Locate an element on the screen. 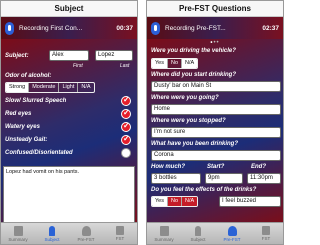  question-drinking: What have you been drinking? is located at coordinates (195, 144).